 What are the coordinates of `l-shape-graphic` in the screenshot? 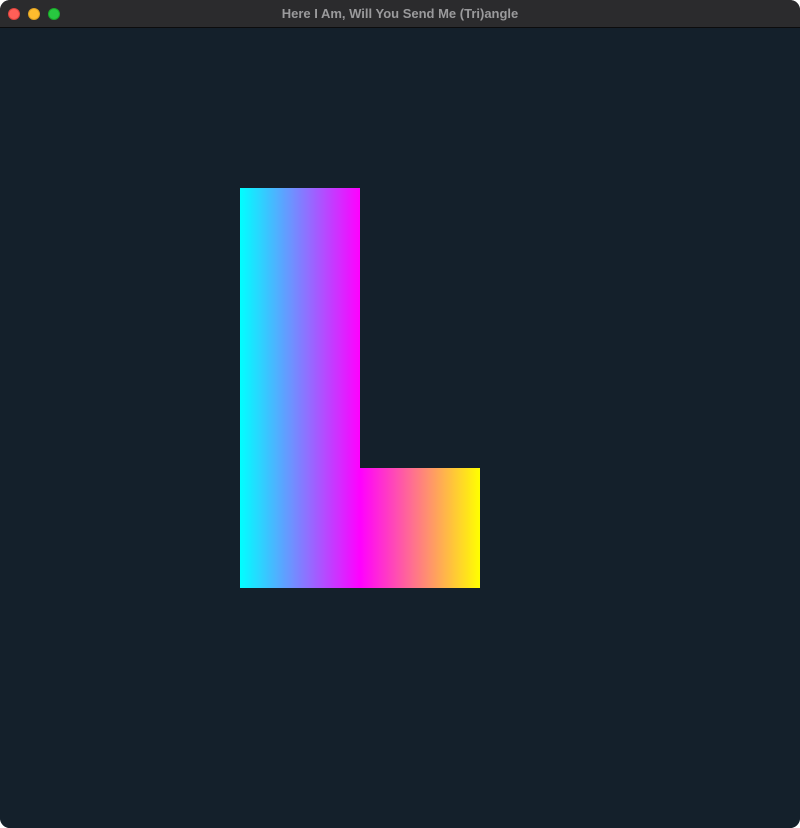 It's located at (360, 388).